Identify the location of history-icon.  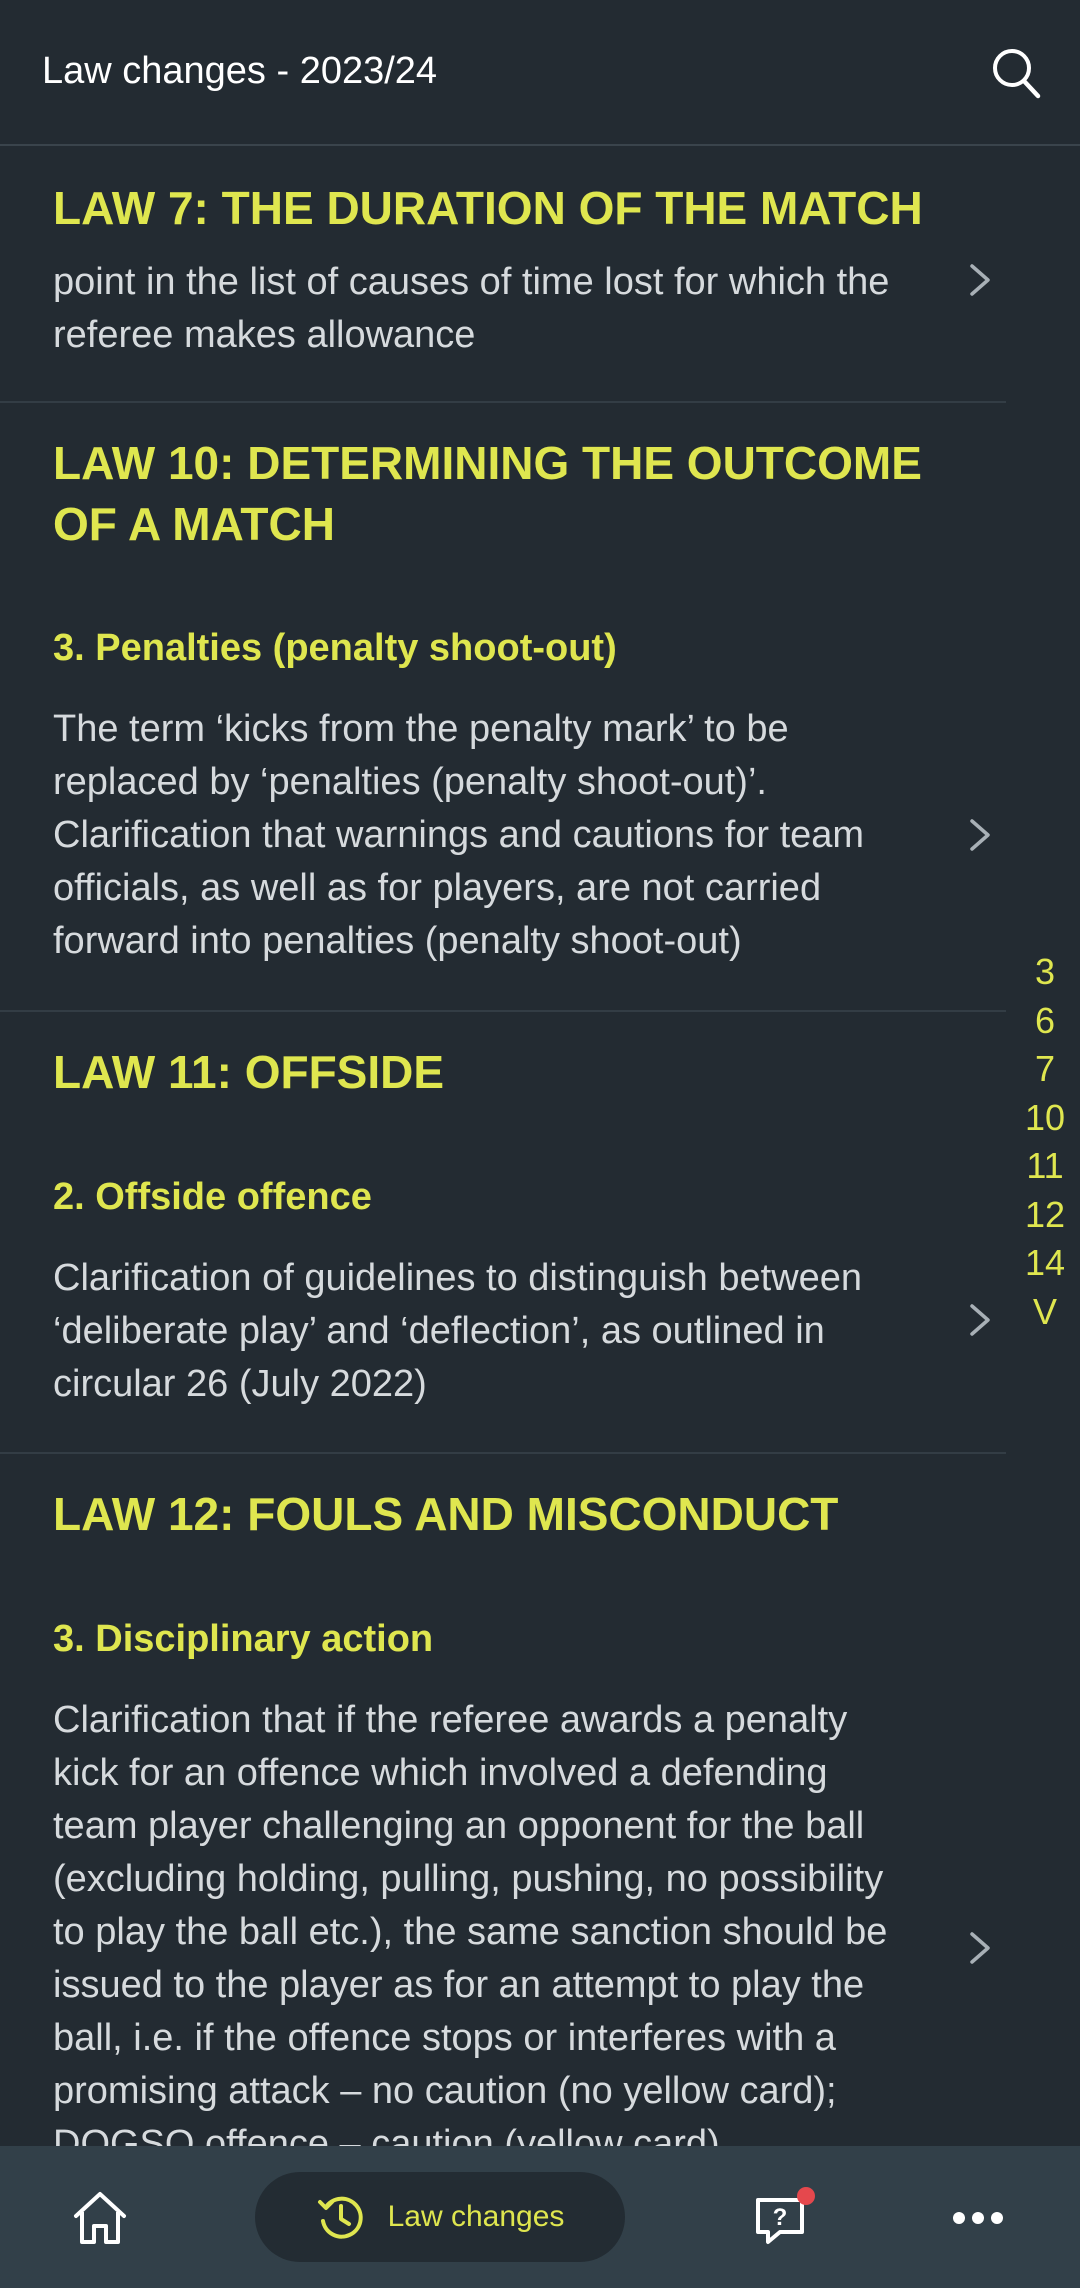
(340, 2217).